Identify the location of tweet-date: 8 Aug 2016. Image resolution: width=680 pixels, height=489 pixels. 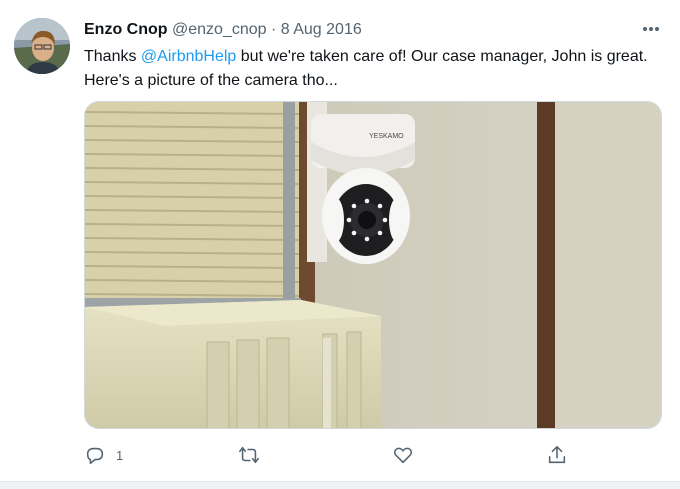
(321, 29).